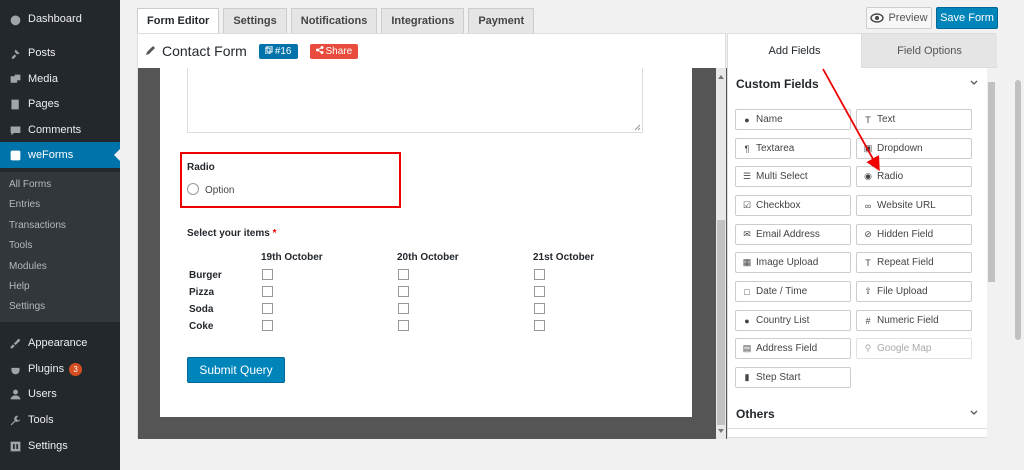  Describe the element at coordinates (60, 104) in the screenshot. I see `sidebar-item-pages: Pages` at that location.